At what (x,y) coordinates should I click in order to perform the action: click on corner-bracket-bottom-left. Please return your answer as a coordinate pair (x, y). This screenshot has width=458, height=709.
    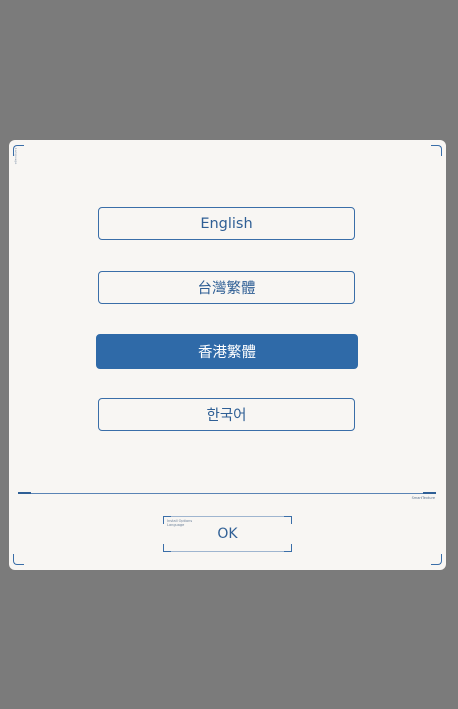
    Looking at the image, I should click on (18, 559).